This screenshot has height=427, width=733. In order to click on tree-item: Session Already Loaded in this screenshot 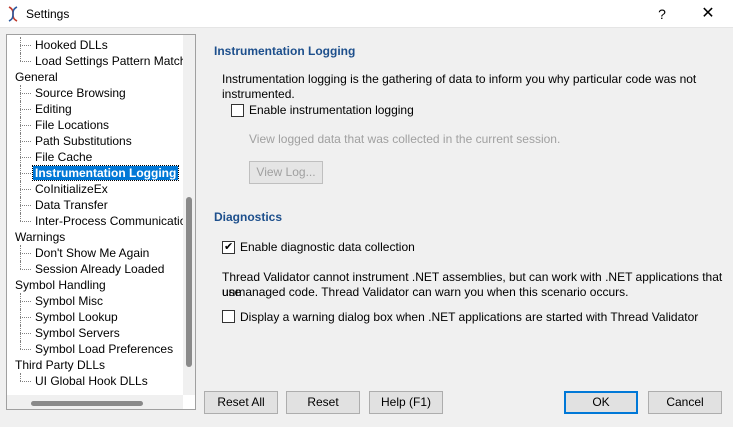, I will do `click(95, 269)`.